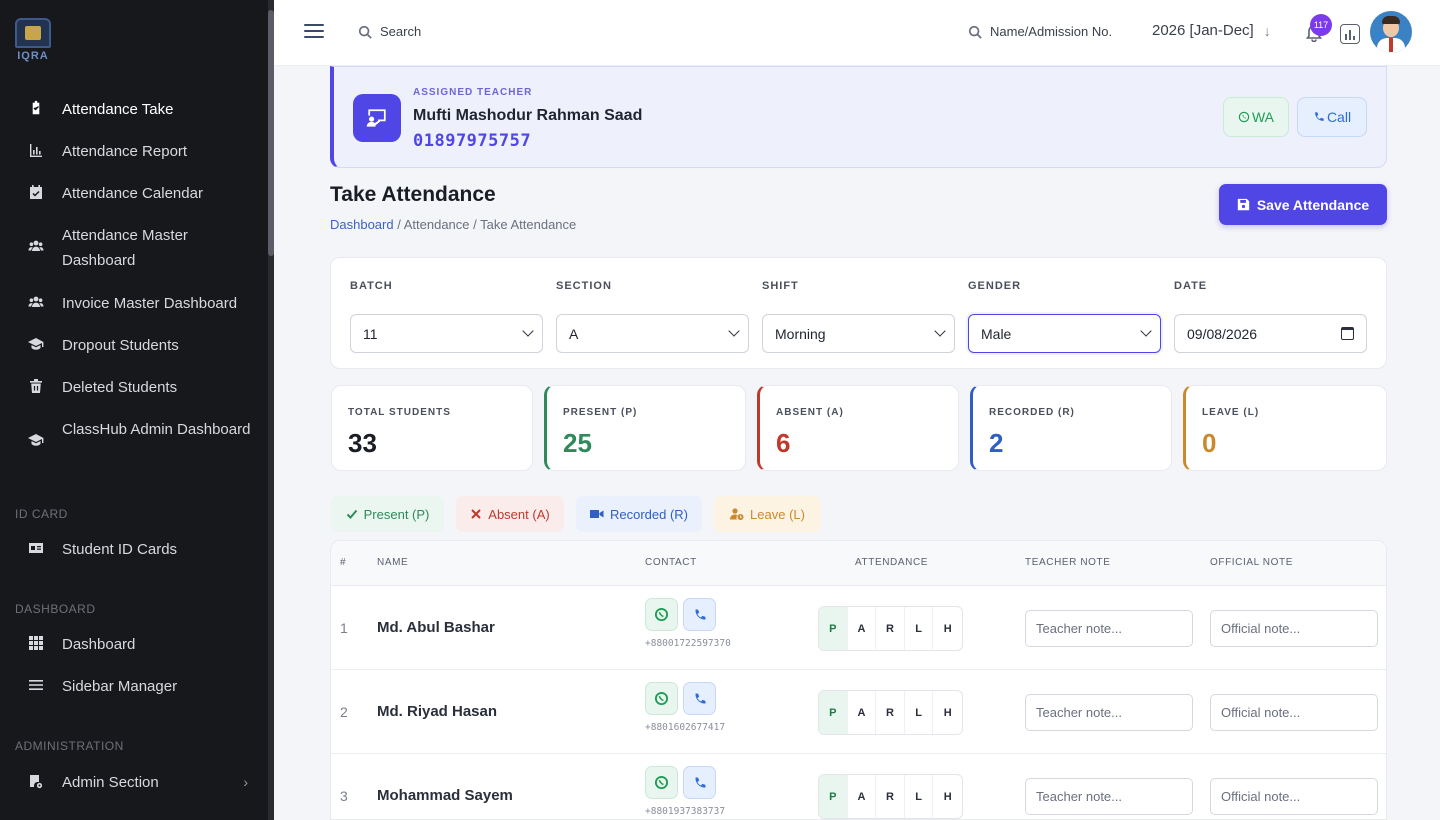 The height and width of the screenshot is (820, 1440). Describe the element at coordinates (134, 303) in the screenshot. I see `sidebar-item-invoice-master-dashboard: Invoice Master Dashboard` at that location.